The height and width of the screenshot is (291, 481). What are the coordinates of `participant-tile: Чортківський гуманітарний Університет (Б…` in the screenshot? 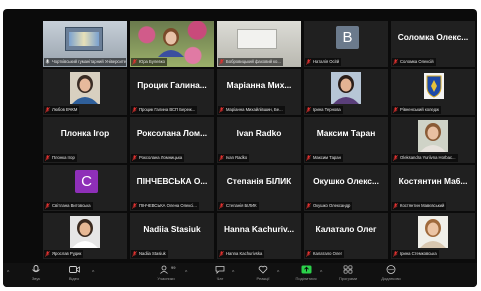 It's located at (85, 44).